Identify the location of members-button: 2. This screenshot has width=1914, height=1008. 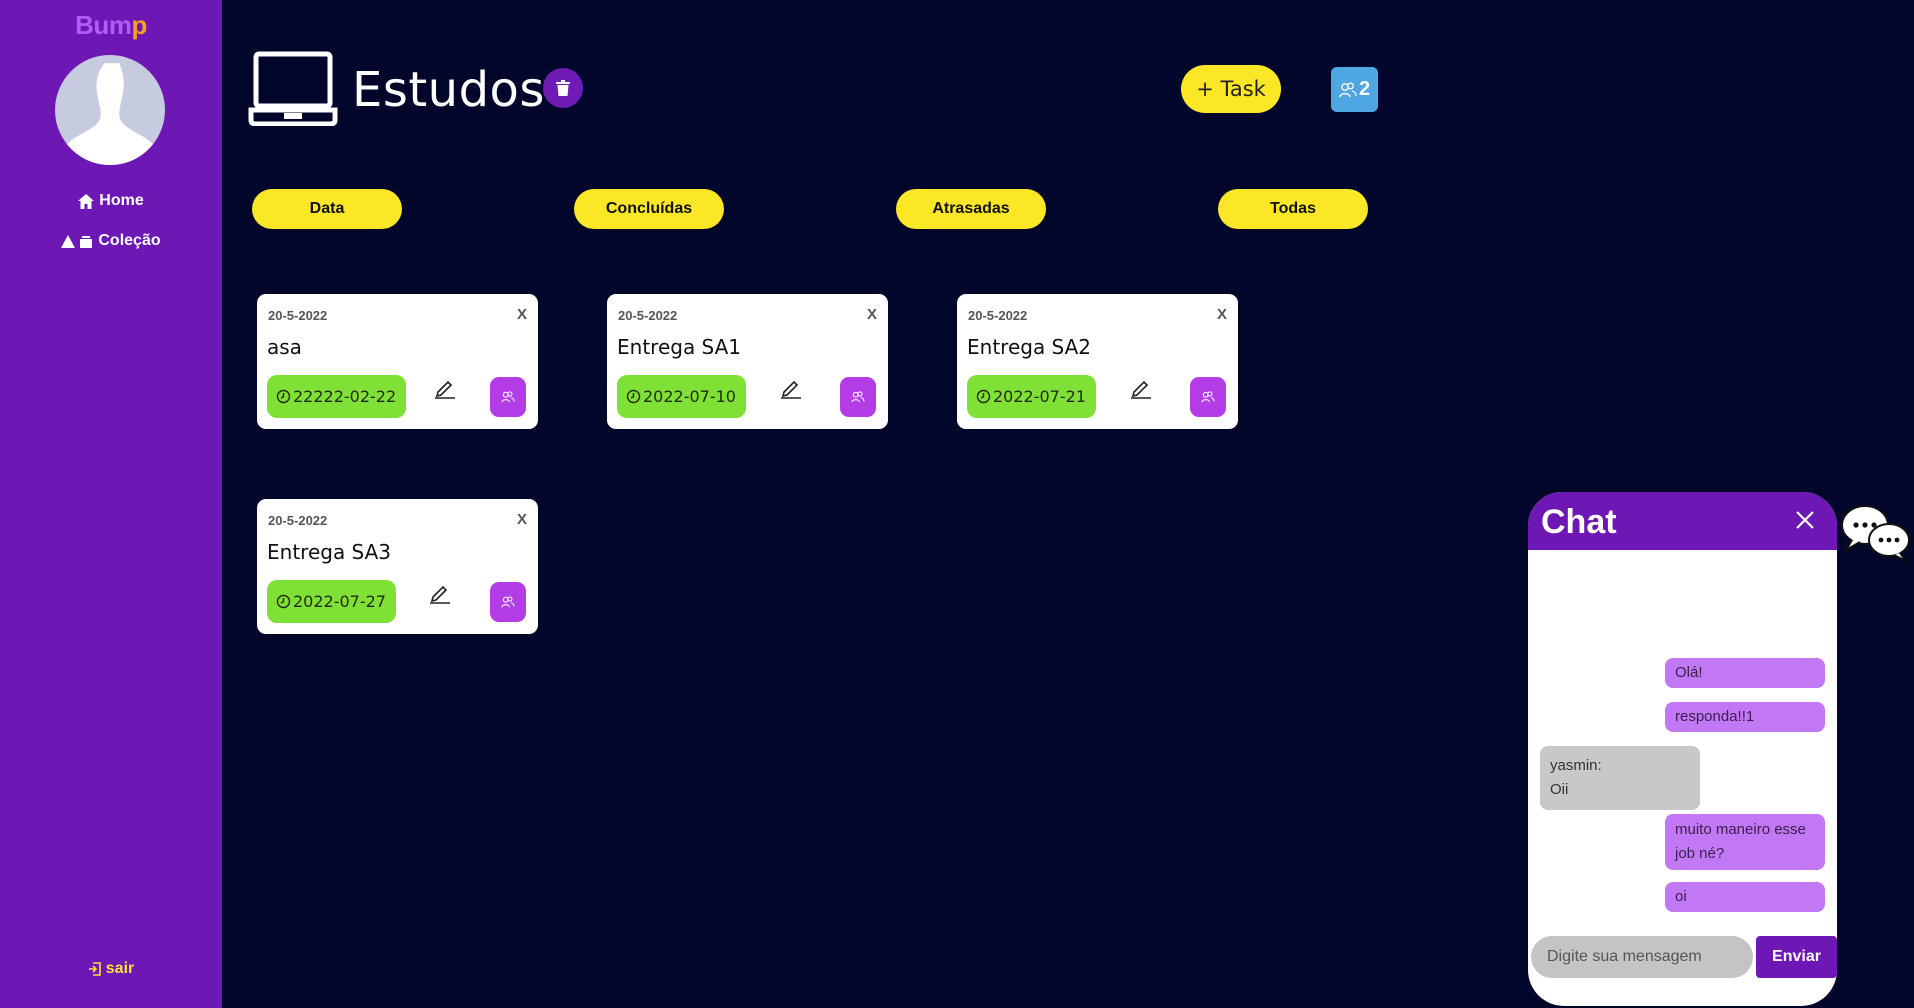
(1354, 89).